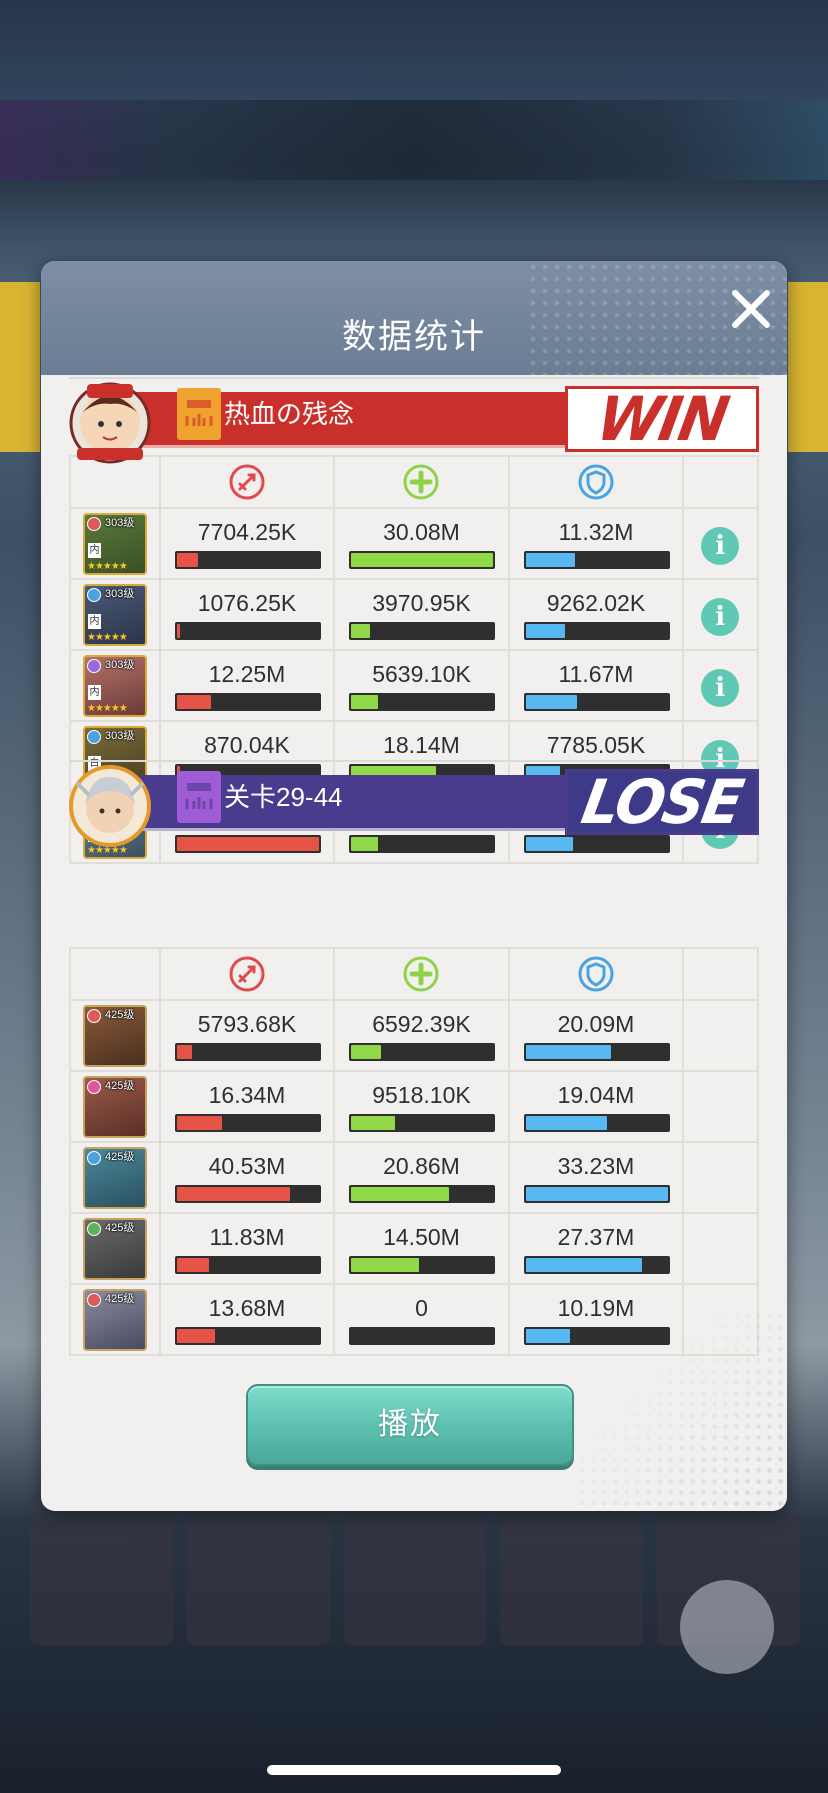 This screenshot has width=828, height=1793. What do you see at coordinates (721, 1107) in the screenshot?
I see `info-cell` at bounding box center [721, 1107].